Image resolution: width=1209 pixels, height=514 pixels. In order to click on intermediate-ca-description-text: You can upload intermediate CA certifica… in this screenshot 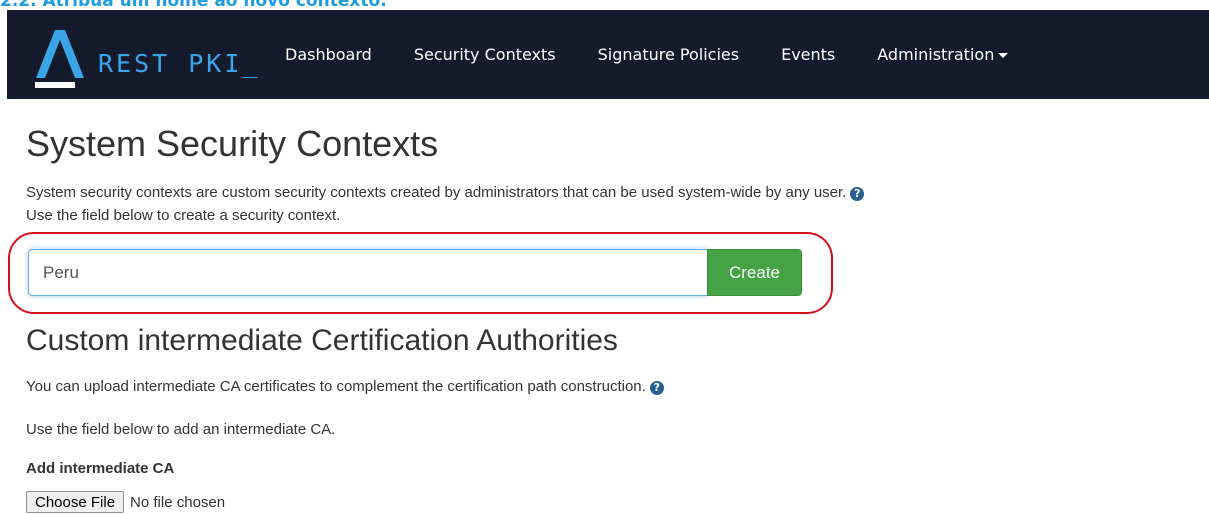, I will do `click(336, 386)`.